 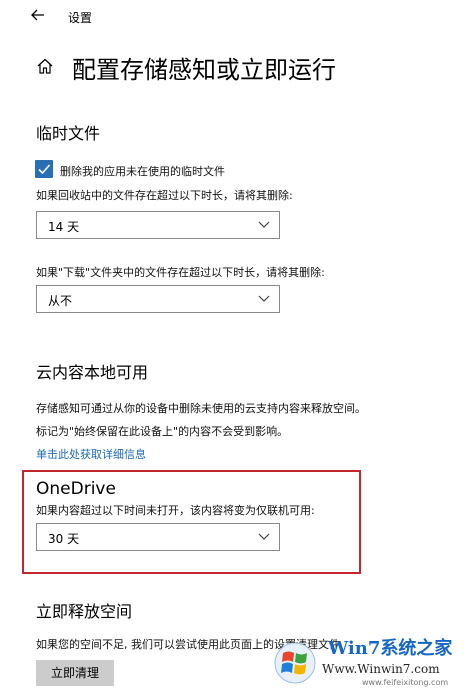 I want to click on watermark-site: Win7系统之家, so click(x=390, y=648).